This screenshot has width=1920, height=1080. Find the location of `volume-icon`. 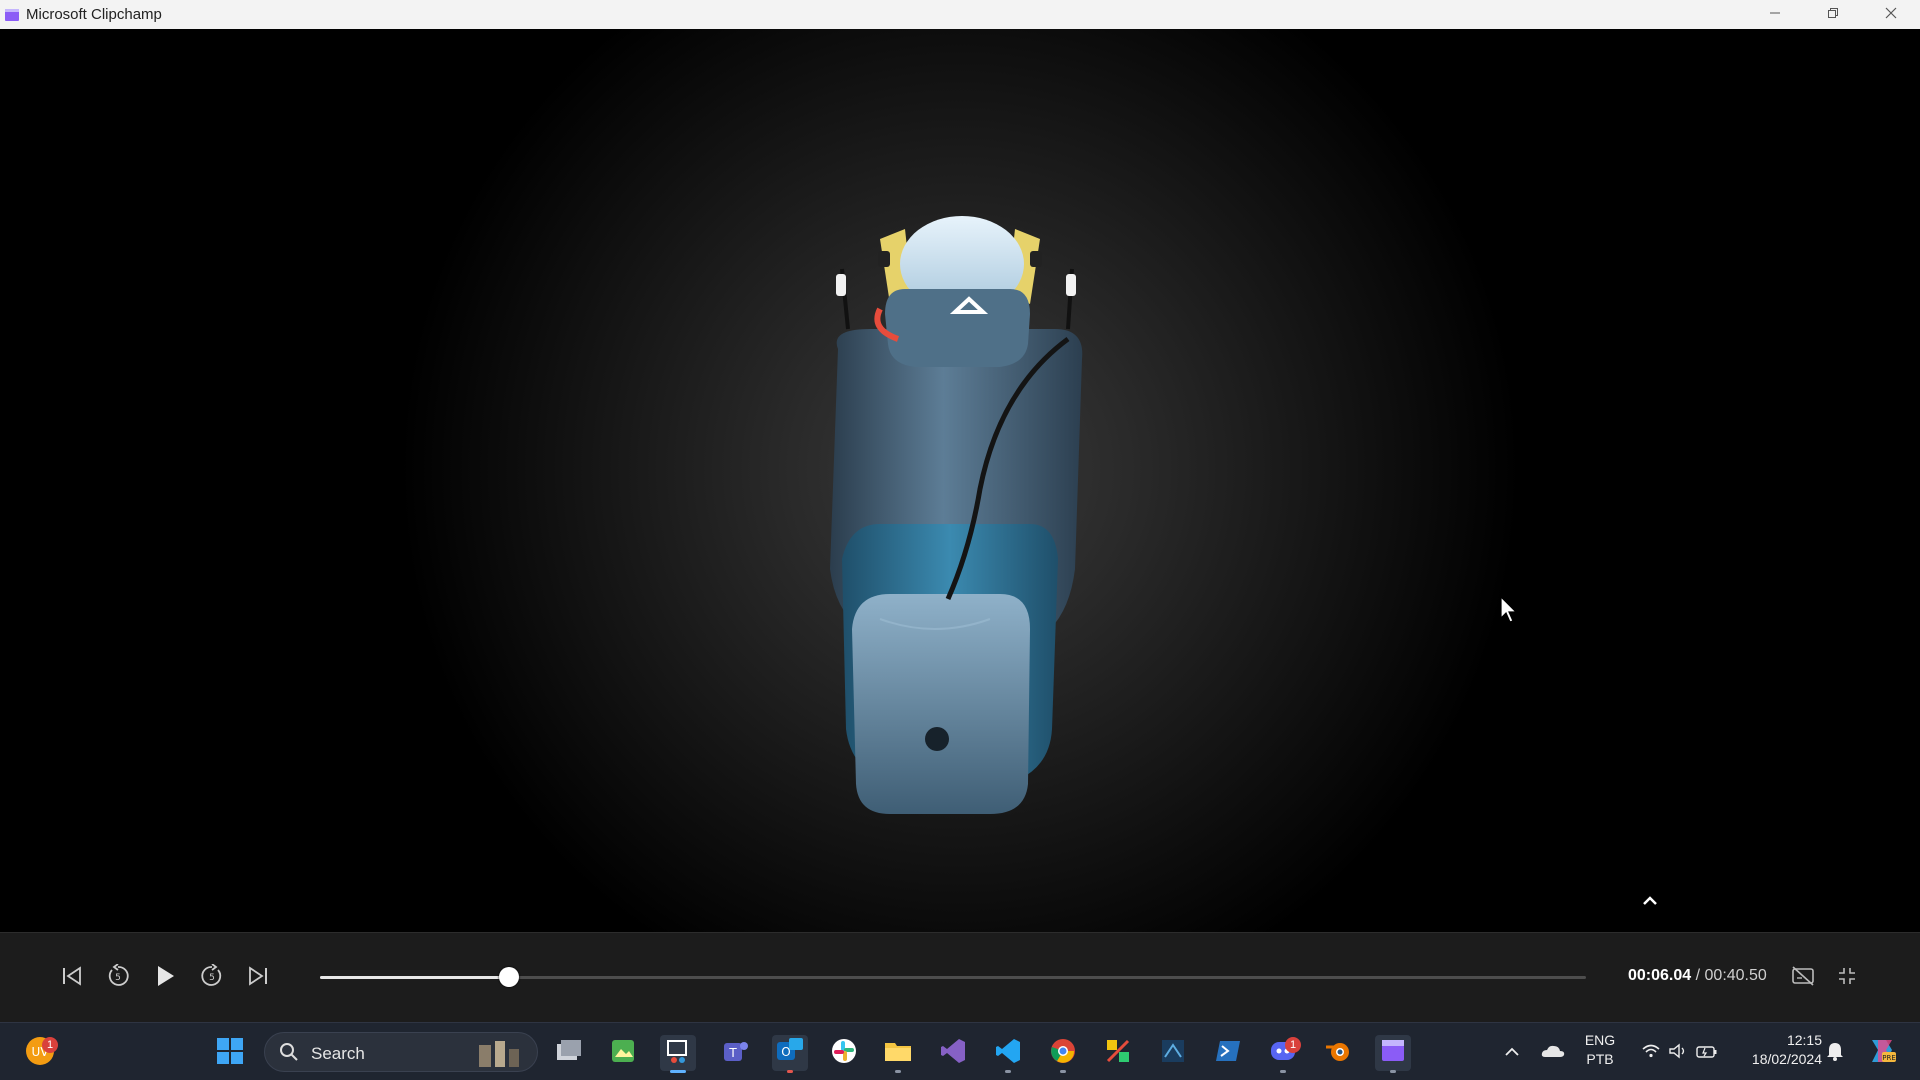

volume-icon is located at coordinates (1678, 1053).